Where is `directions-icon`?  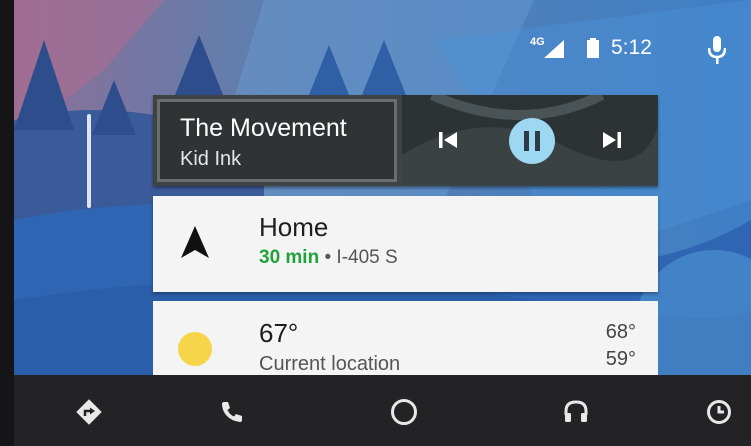
directions-icon is located at coordinates (89, 412).